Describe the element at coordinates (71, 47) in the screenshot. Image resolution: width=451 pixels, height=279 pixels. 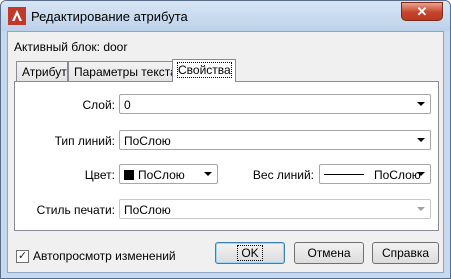
I see `active-block-label: Активный блок: door` at that location.